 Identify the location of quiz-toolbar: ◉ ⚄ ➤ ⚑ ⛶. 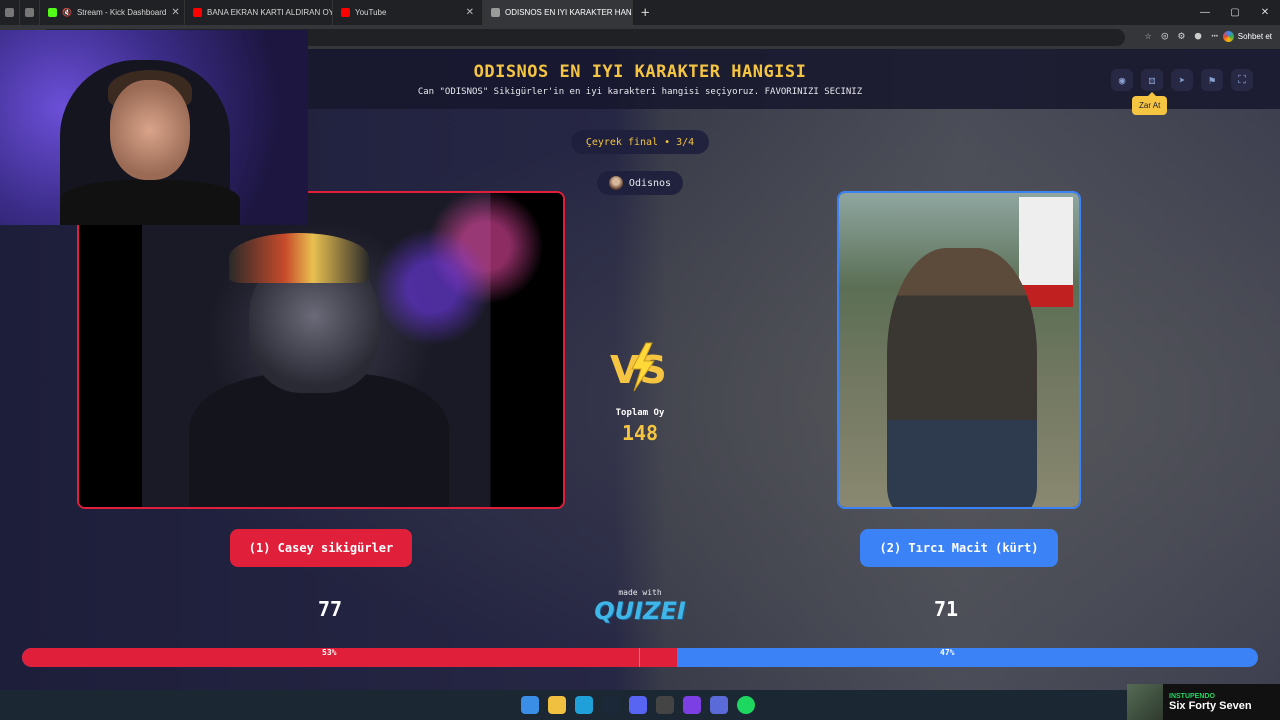
(1182, 80).